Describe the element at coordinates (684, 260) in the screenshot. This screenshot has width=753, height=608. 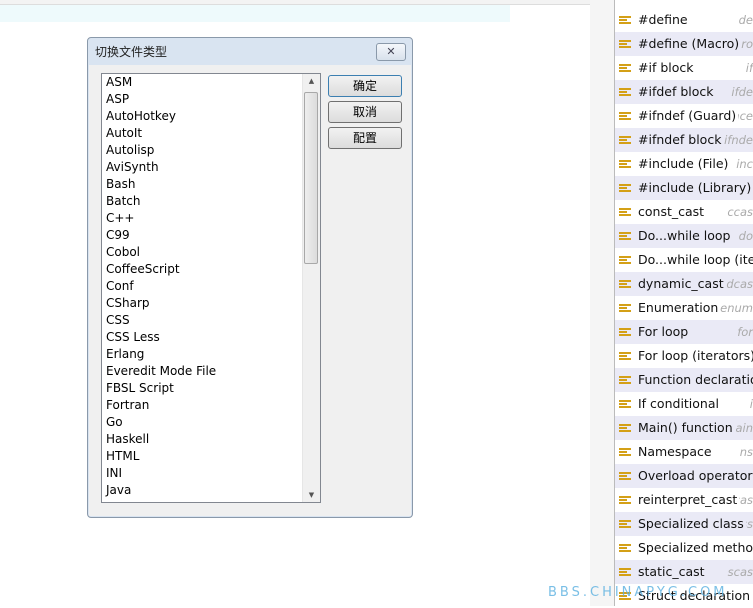
I see `snippet-row: Do...while loop (itera` at that location.